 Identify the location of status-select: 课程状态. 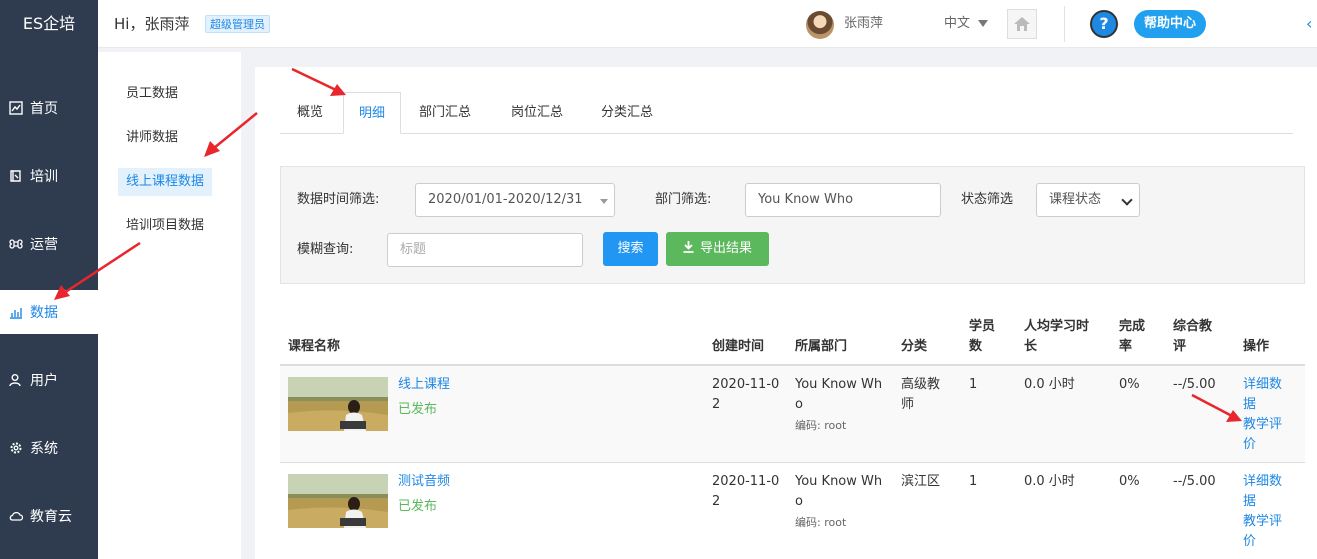
(1088, 200).